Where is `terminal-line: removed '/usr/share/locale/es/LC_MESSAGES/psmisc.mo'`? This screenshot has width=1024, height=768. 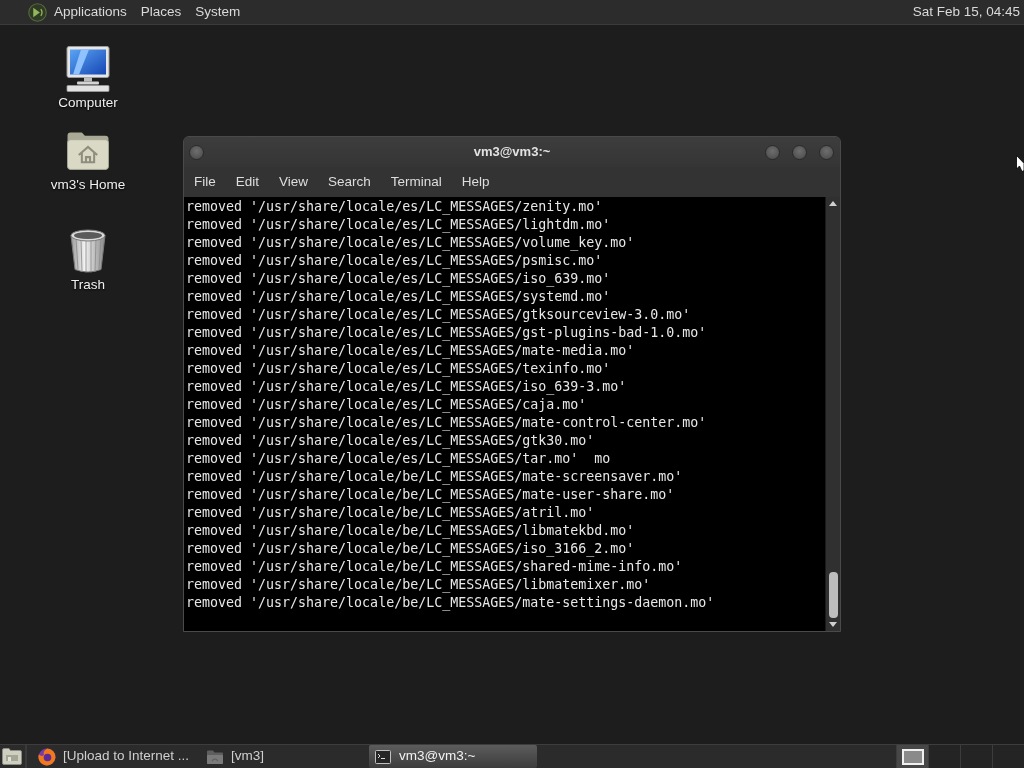 terminal-line: removed '/usr/share/locale/es/LC_MESSAGES/psmisc.mo' is located at coordinates (395, 261).